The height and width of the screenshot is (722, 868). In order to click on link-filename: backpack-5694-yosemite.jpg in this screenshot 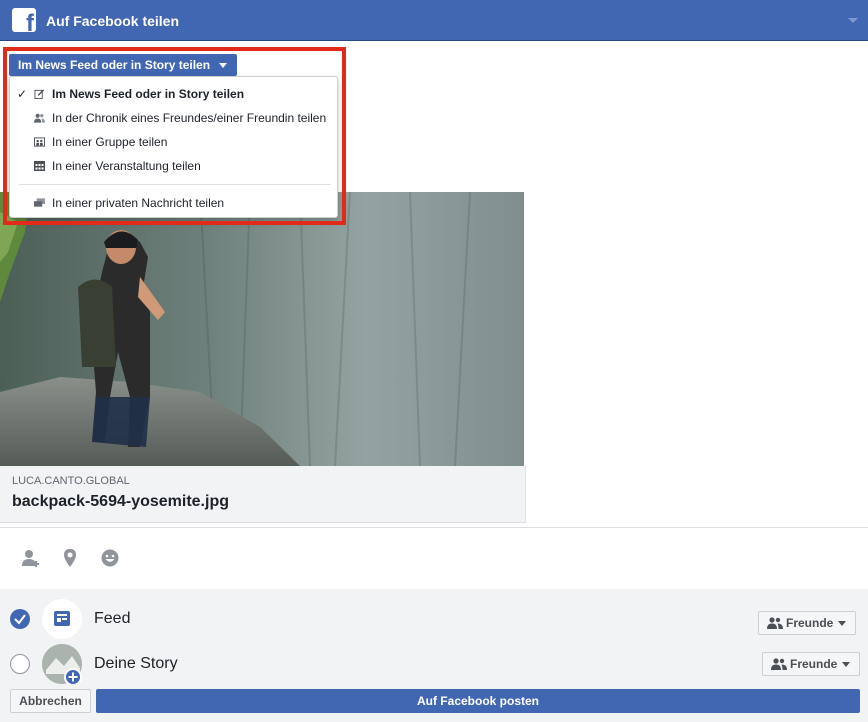, I will do `click(120, 501)`.